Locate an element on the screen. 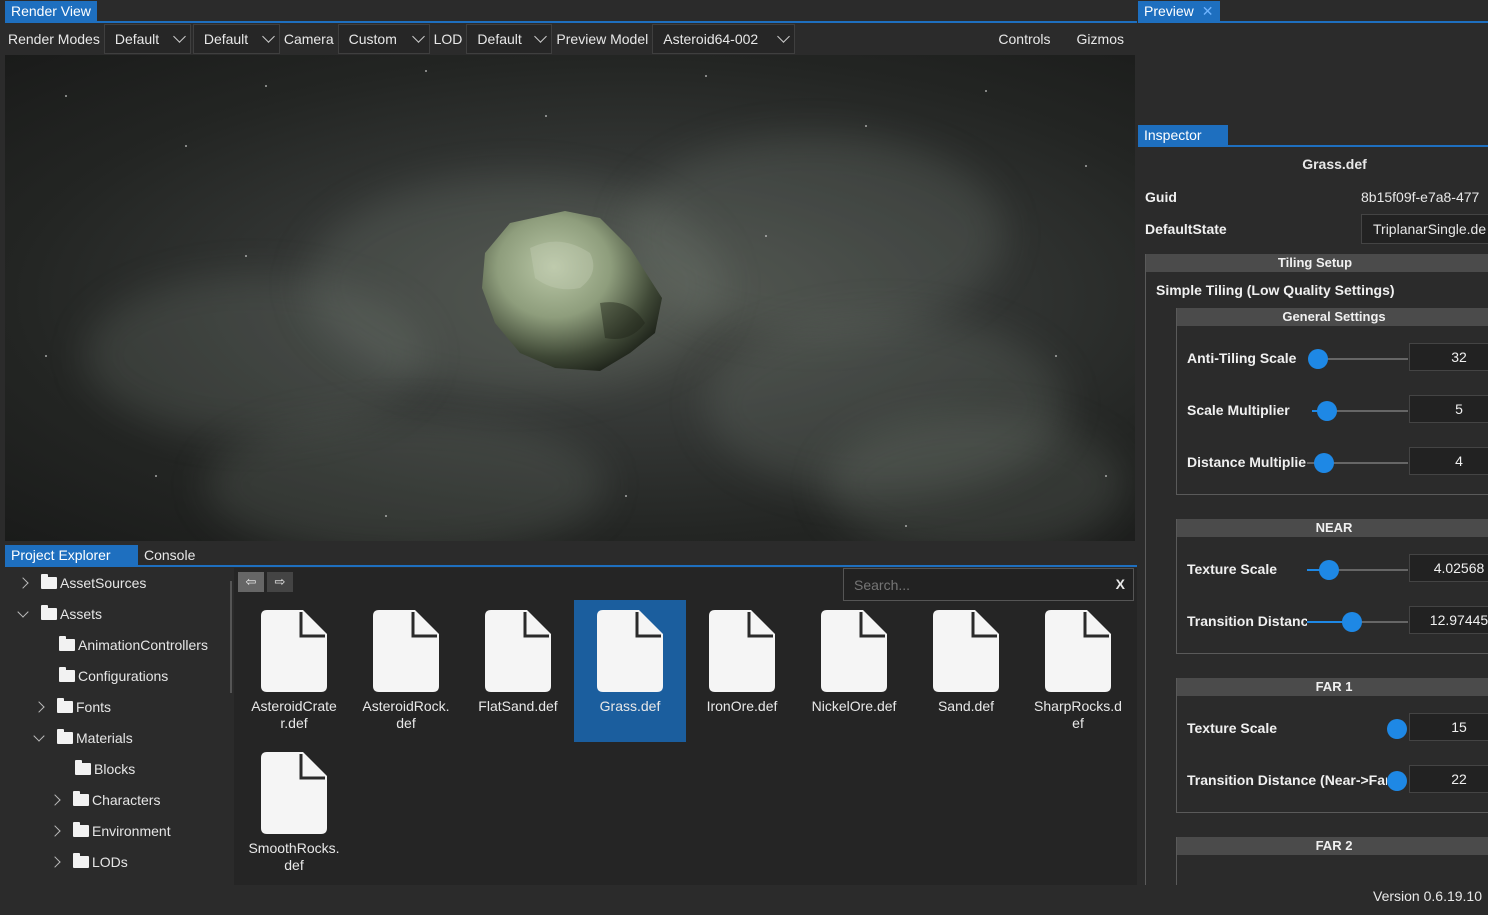 The image size is (1488, 915). camera-select: Custom is located at coordinates (383, 39).